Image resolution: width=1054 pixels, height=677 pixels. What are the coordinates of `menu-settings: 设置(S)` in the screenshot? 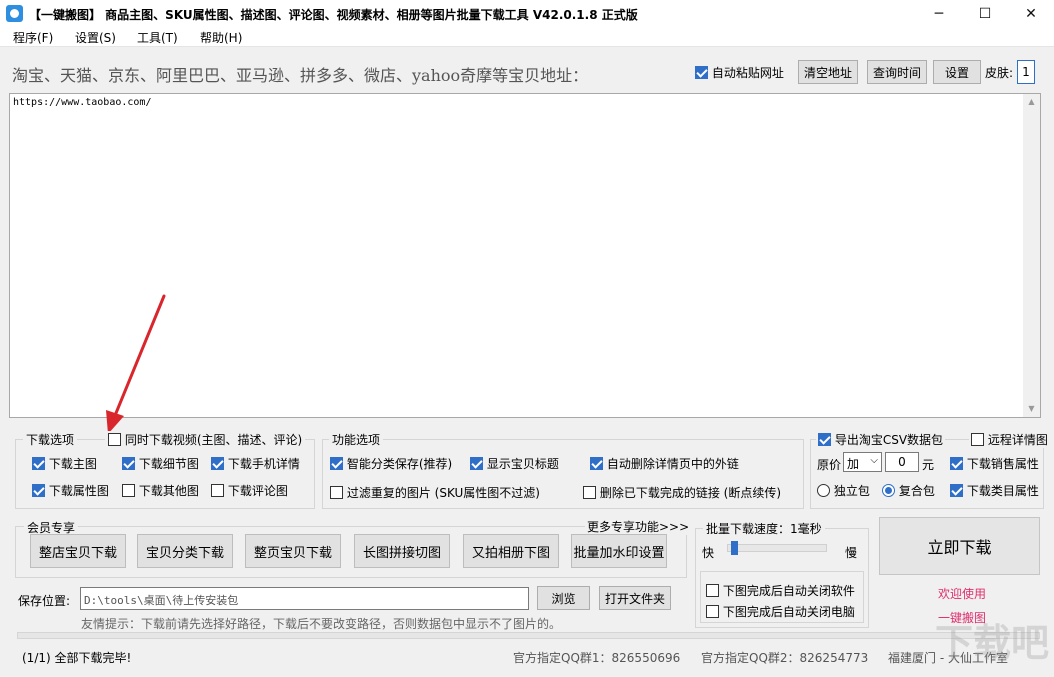 It's located at (95, 37).